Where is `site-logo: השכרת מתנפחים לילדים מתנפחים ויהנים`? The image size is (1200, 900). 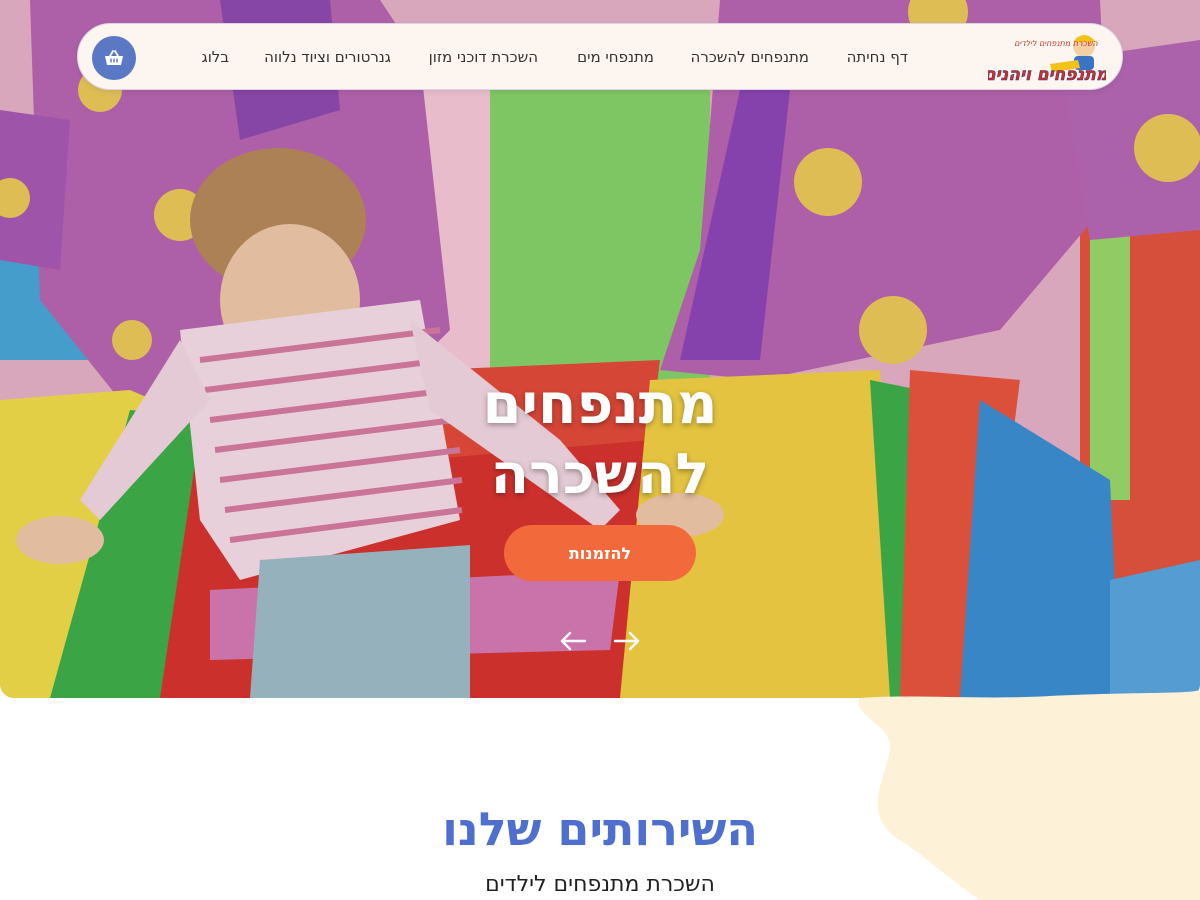
site-logo: השכרת מתנפחים לילדים מתנפחים ויהנים is located at coordinates (1046, 58).